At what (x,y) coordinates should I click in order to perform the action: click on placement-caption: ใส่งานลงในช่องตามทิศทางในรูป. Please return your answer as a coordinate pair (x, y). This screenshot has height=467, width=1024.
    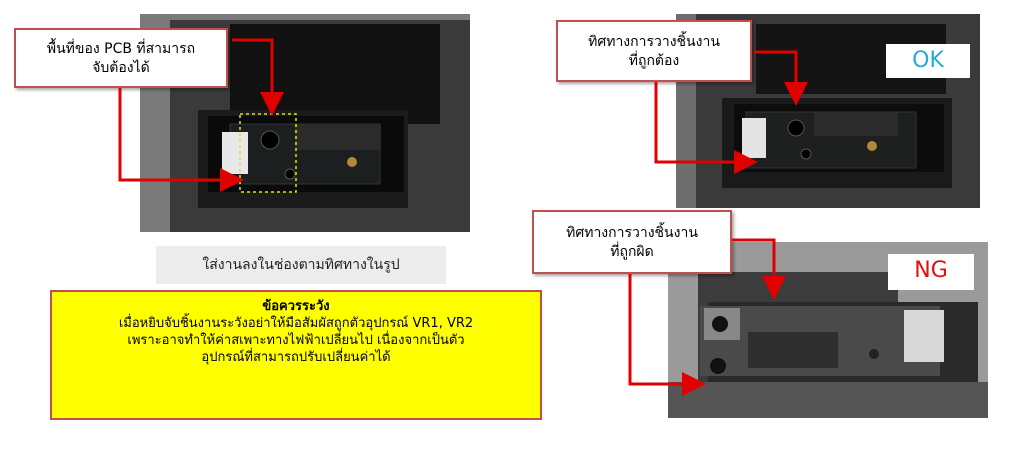
    Looking at the image, I should click on (301, 265).